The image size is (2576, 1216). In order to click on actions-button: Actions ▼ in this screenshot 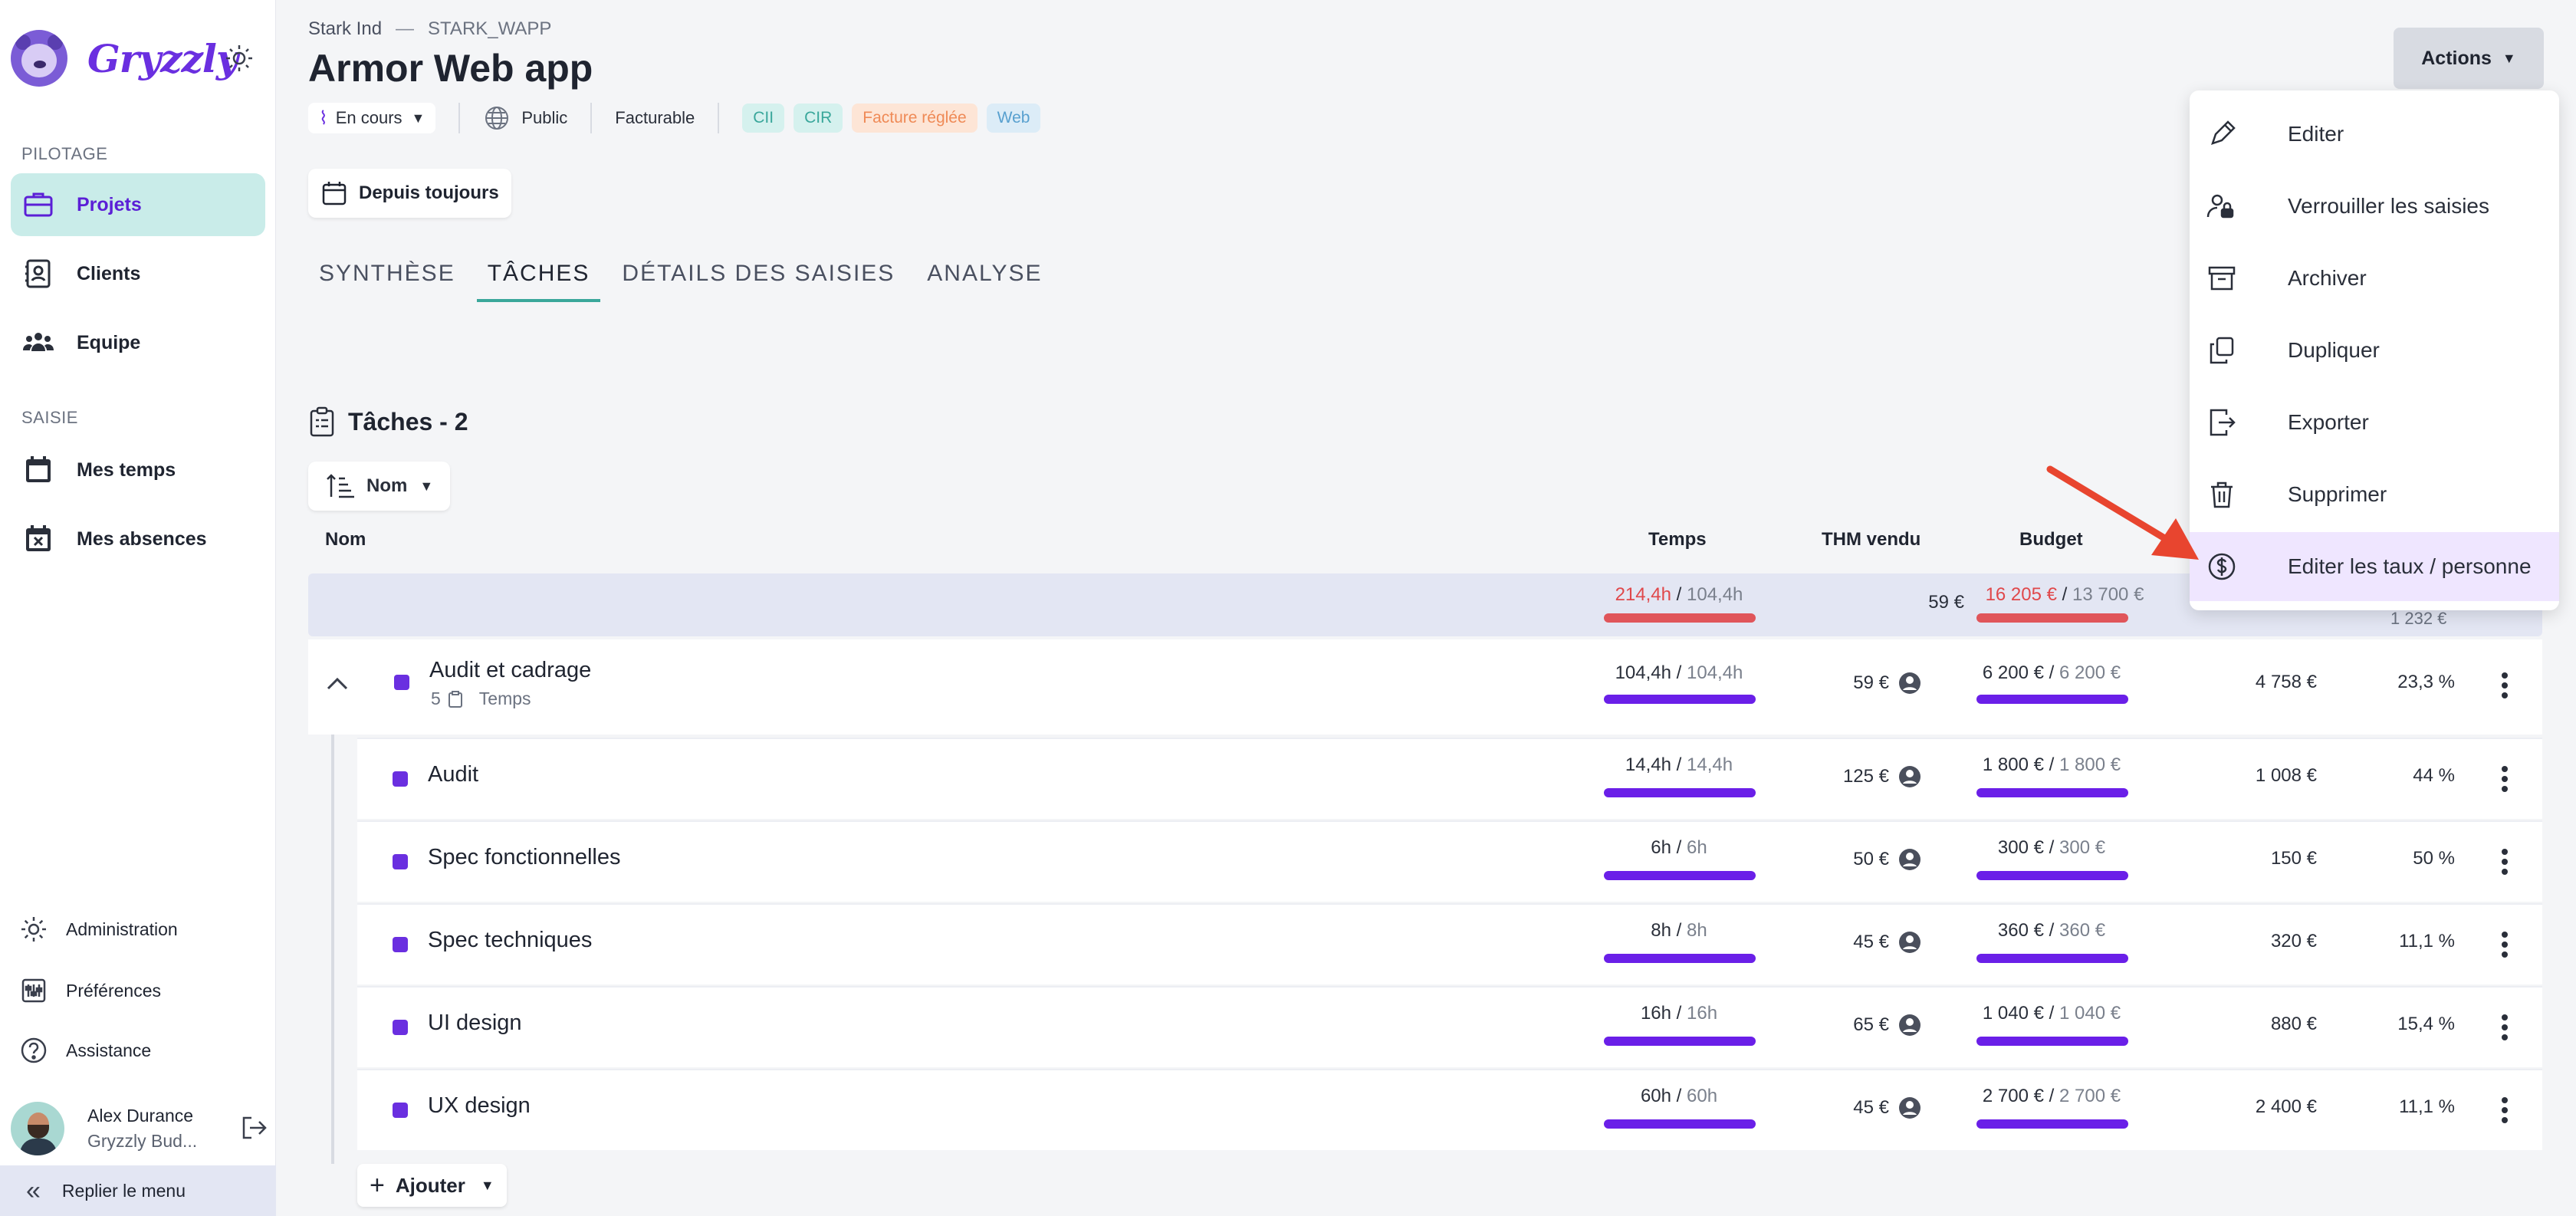, I will do `click(2469, 58)`.